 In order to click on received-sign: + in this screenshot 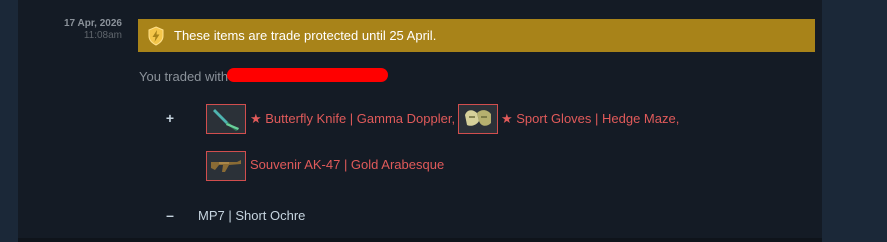, I will do `click(170, 118)`.